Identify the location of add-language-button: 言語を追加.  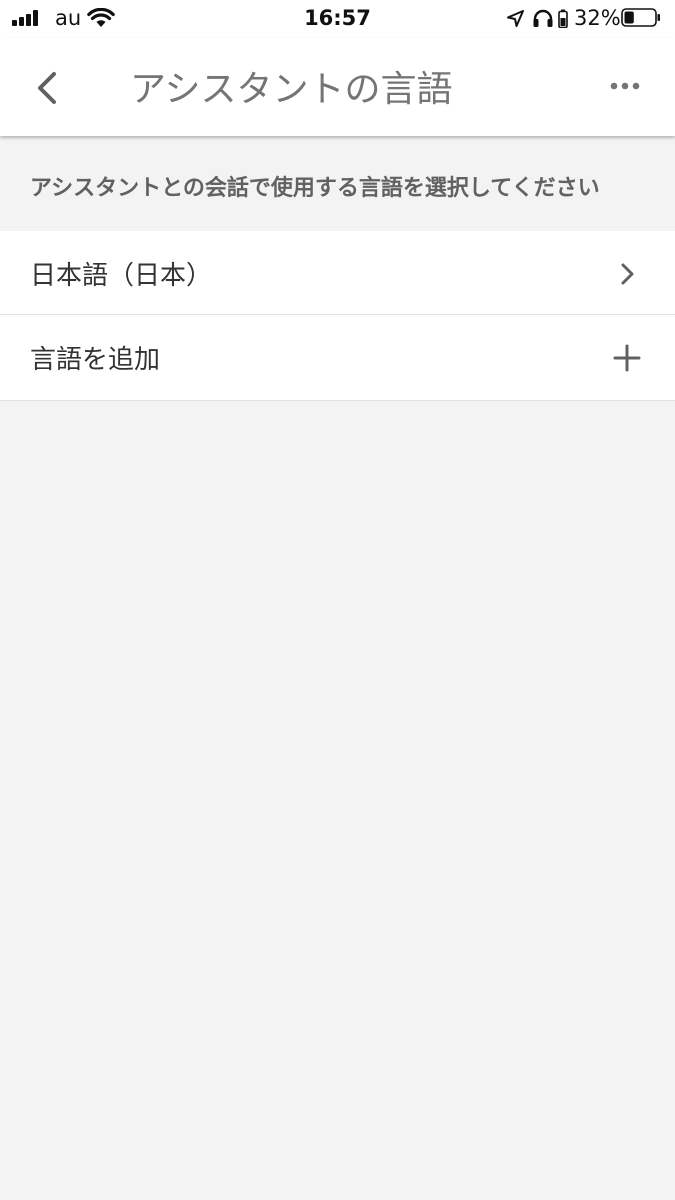
(337, 358).